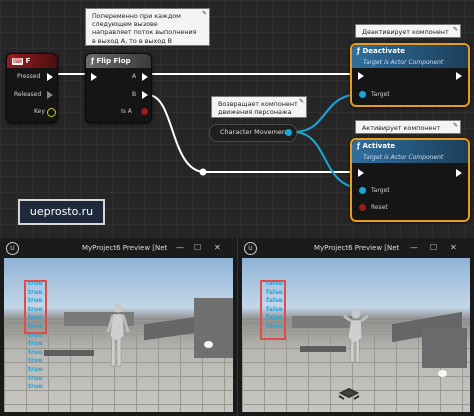 The image size is (474, 416). I want to click on activate-subtitle: Target is Actor Component, so click(403, 157).